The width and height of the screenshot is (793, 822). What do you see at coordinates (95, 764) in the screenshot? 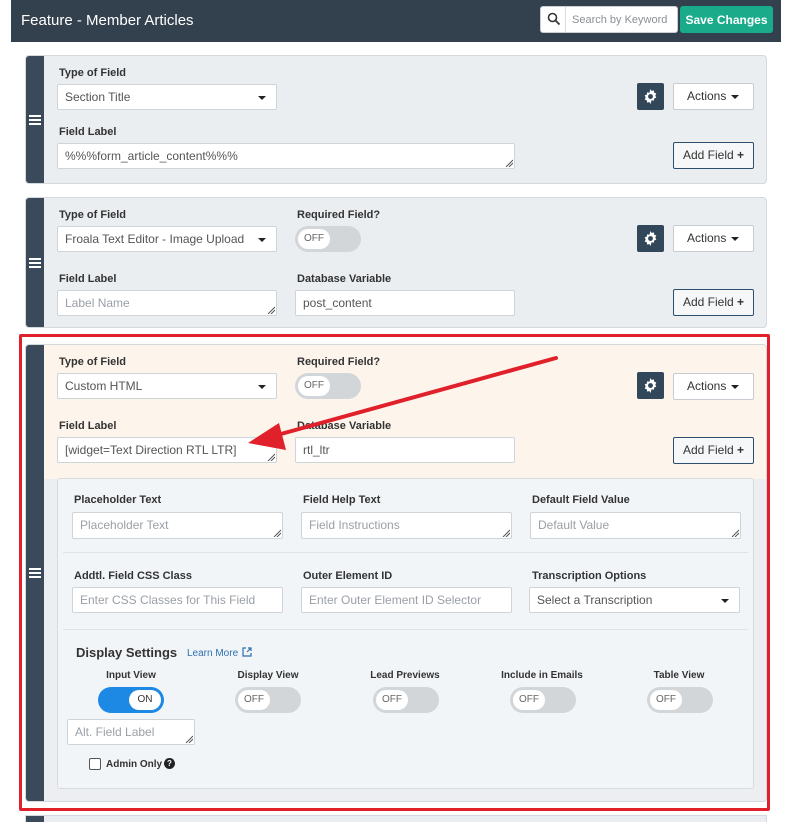
I see `admin-only-checkbox` at bounding box center [95, 764].